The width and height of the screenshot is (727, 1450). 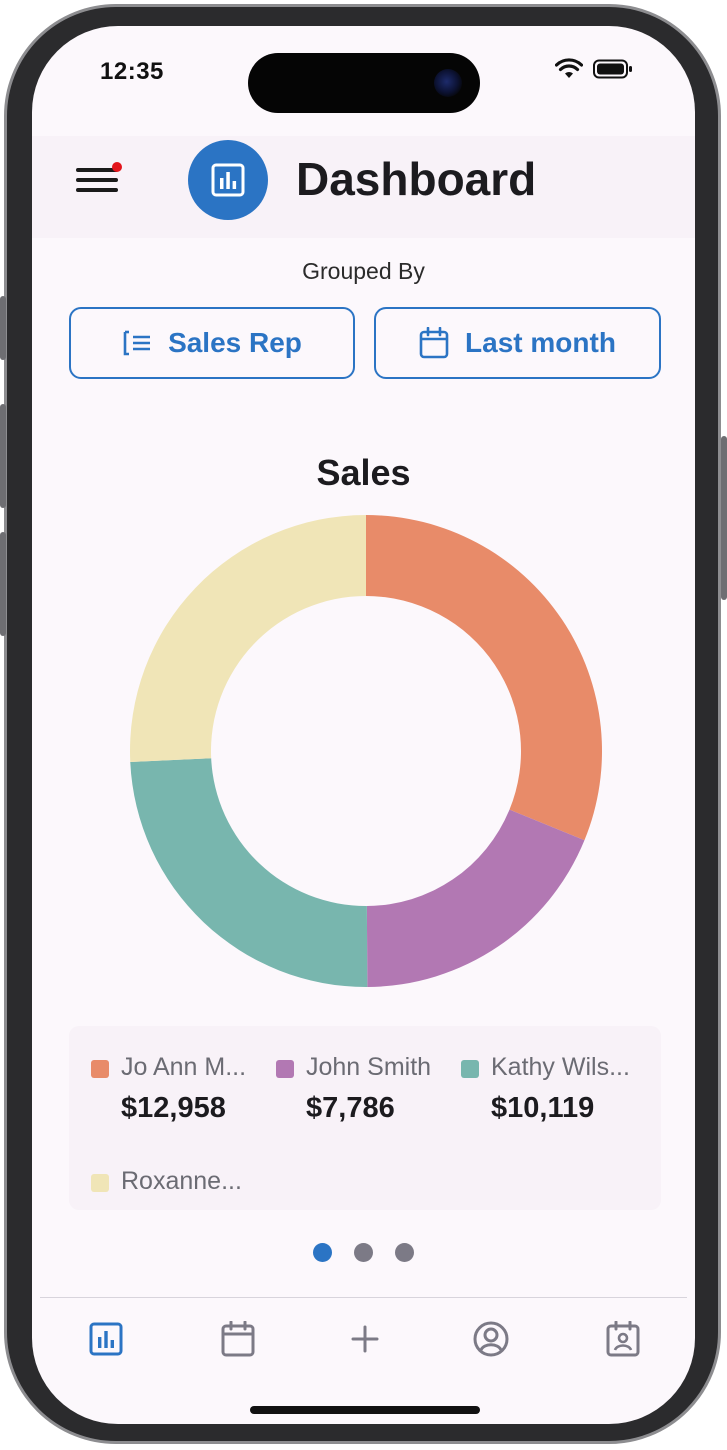 I want to click on app-logo, so click(x=228, y=180).